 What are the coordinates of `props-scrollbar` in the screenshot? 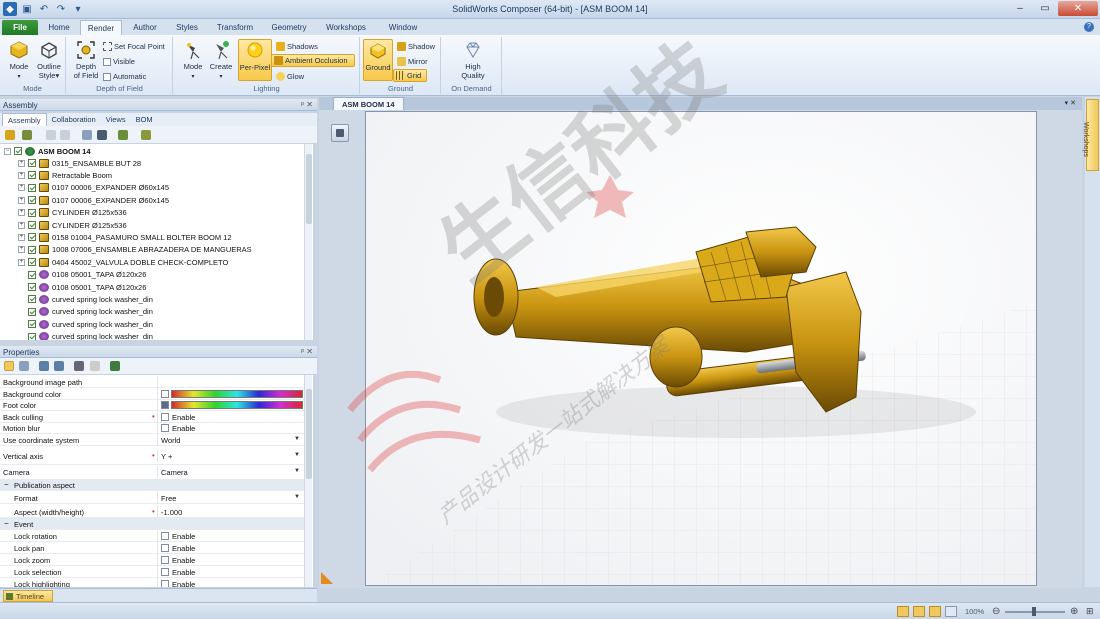 It's located at (308, 481).